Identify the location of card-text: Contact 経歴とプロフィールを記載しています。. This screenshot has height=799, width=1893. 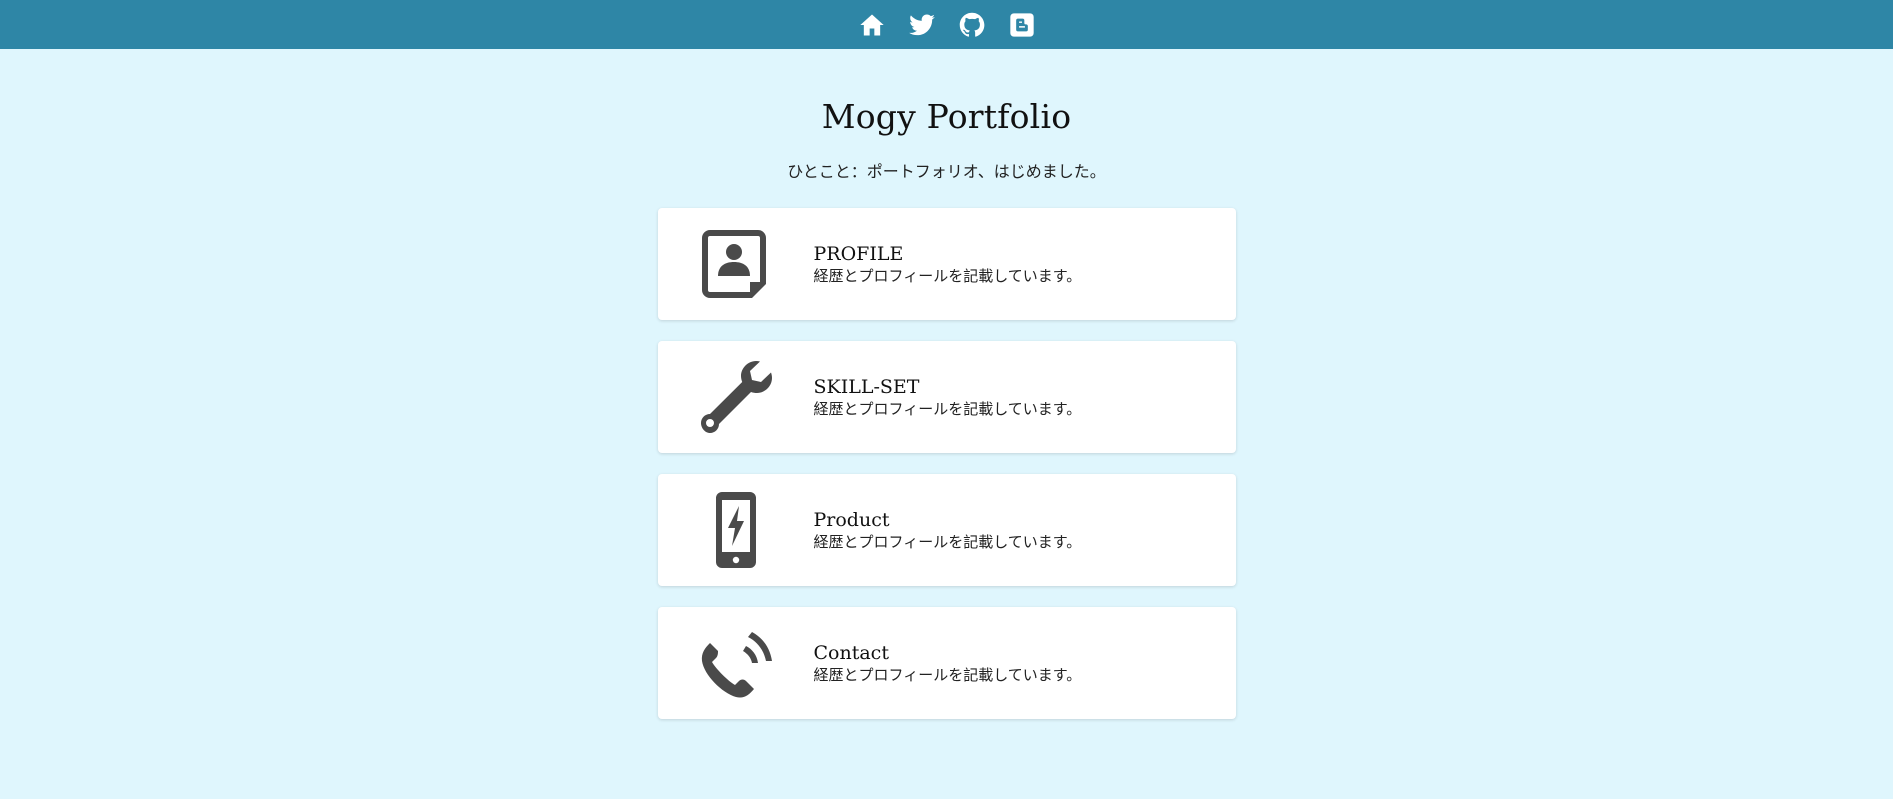
(948, 663).